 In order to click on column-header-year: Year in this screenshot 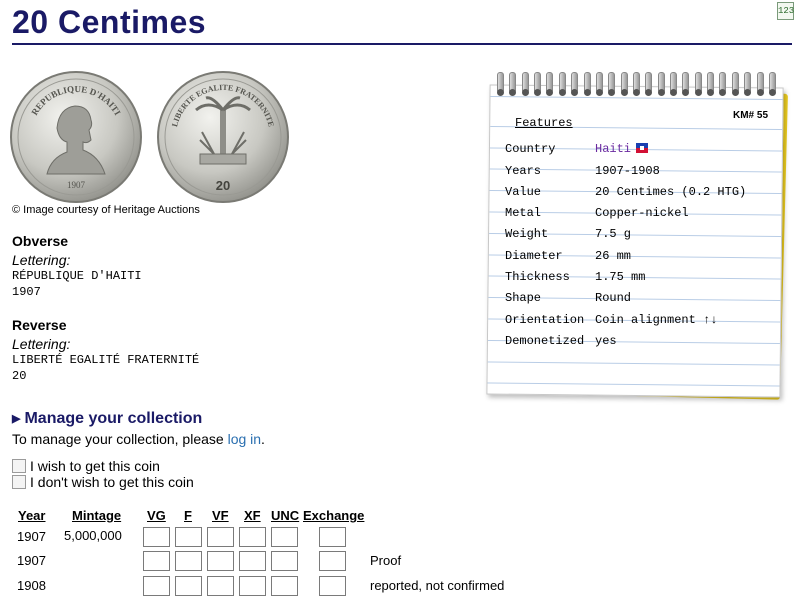, I will do `click(32, 515)`.